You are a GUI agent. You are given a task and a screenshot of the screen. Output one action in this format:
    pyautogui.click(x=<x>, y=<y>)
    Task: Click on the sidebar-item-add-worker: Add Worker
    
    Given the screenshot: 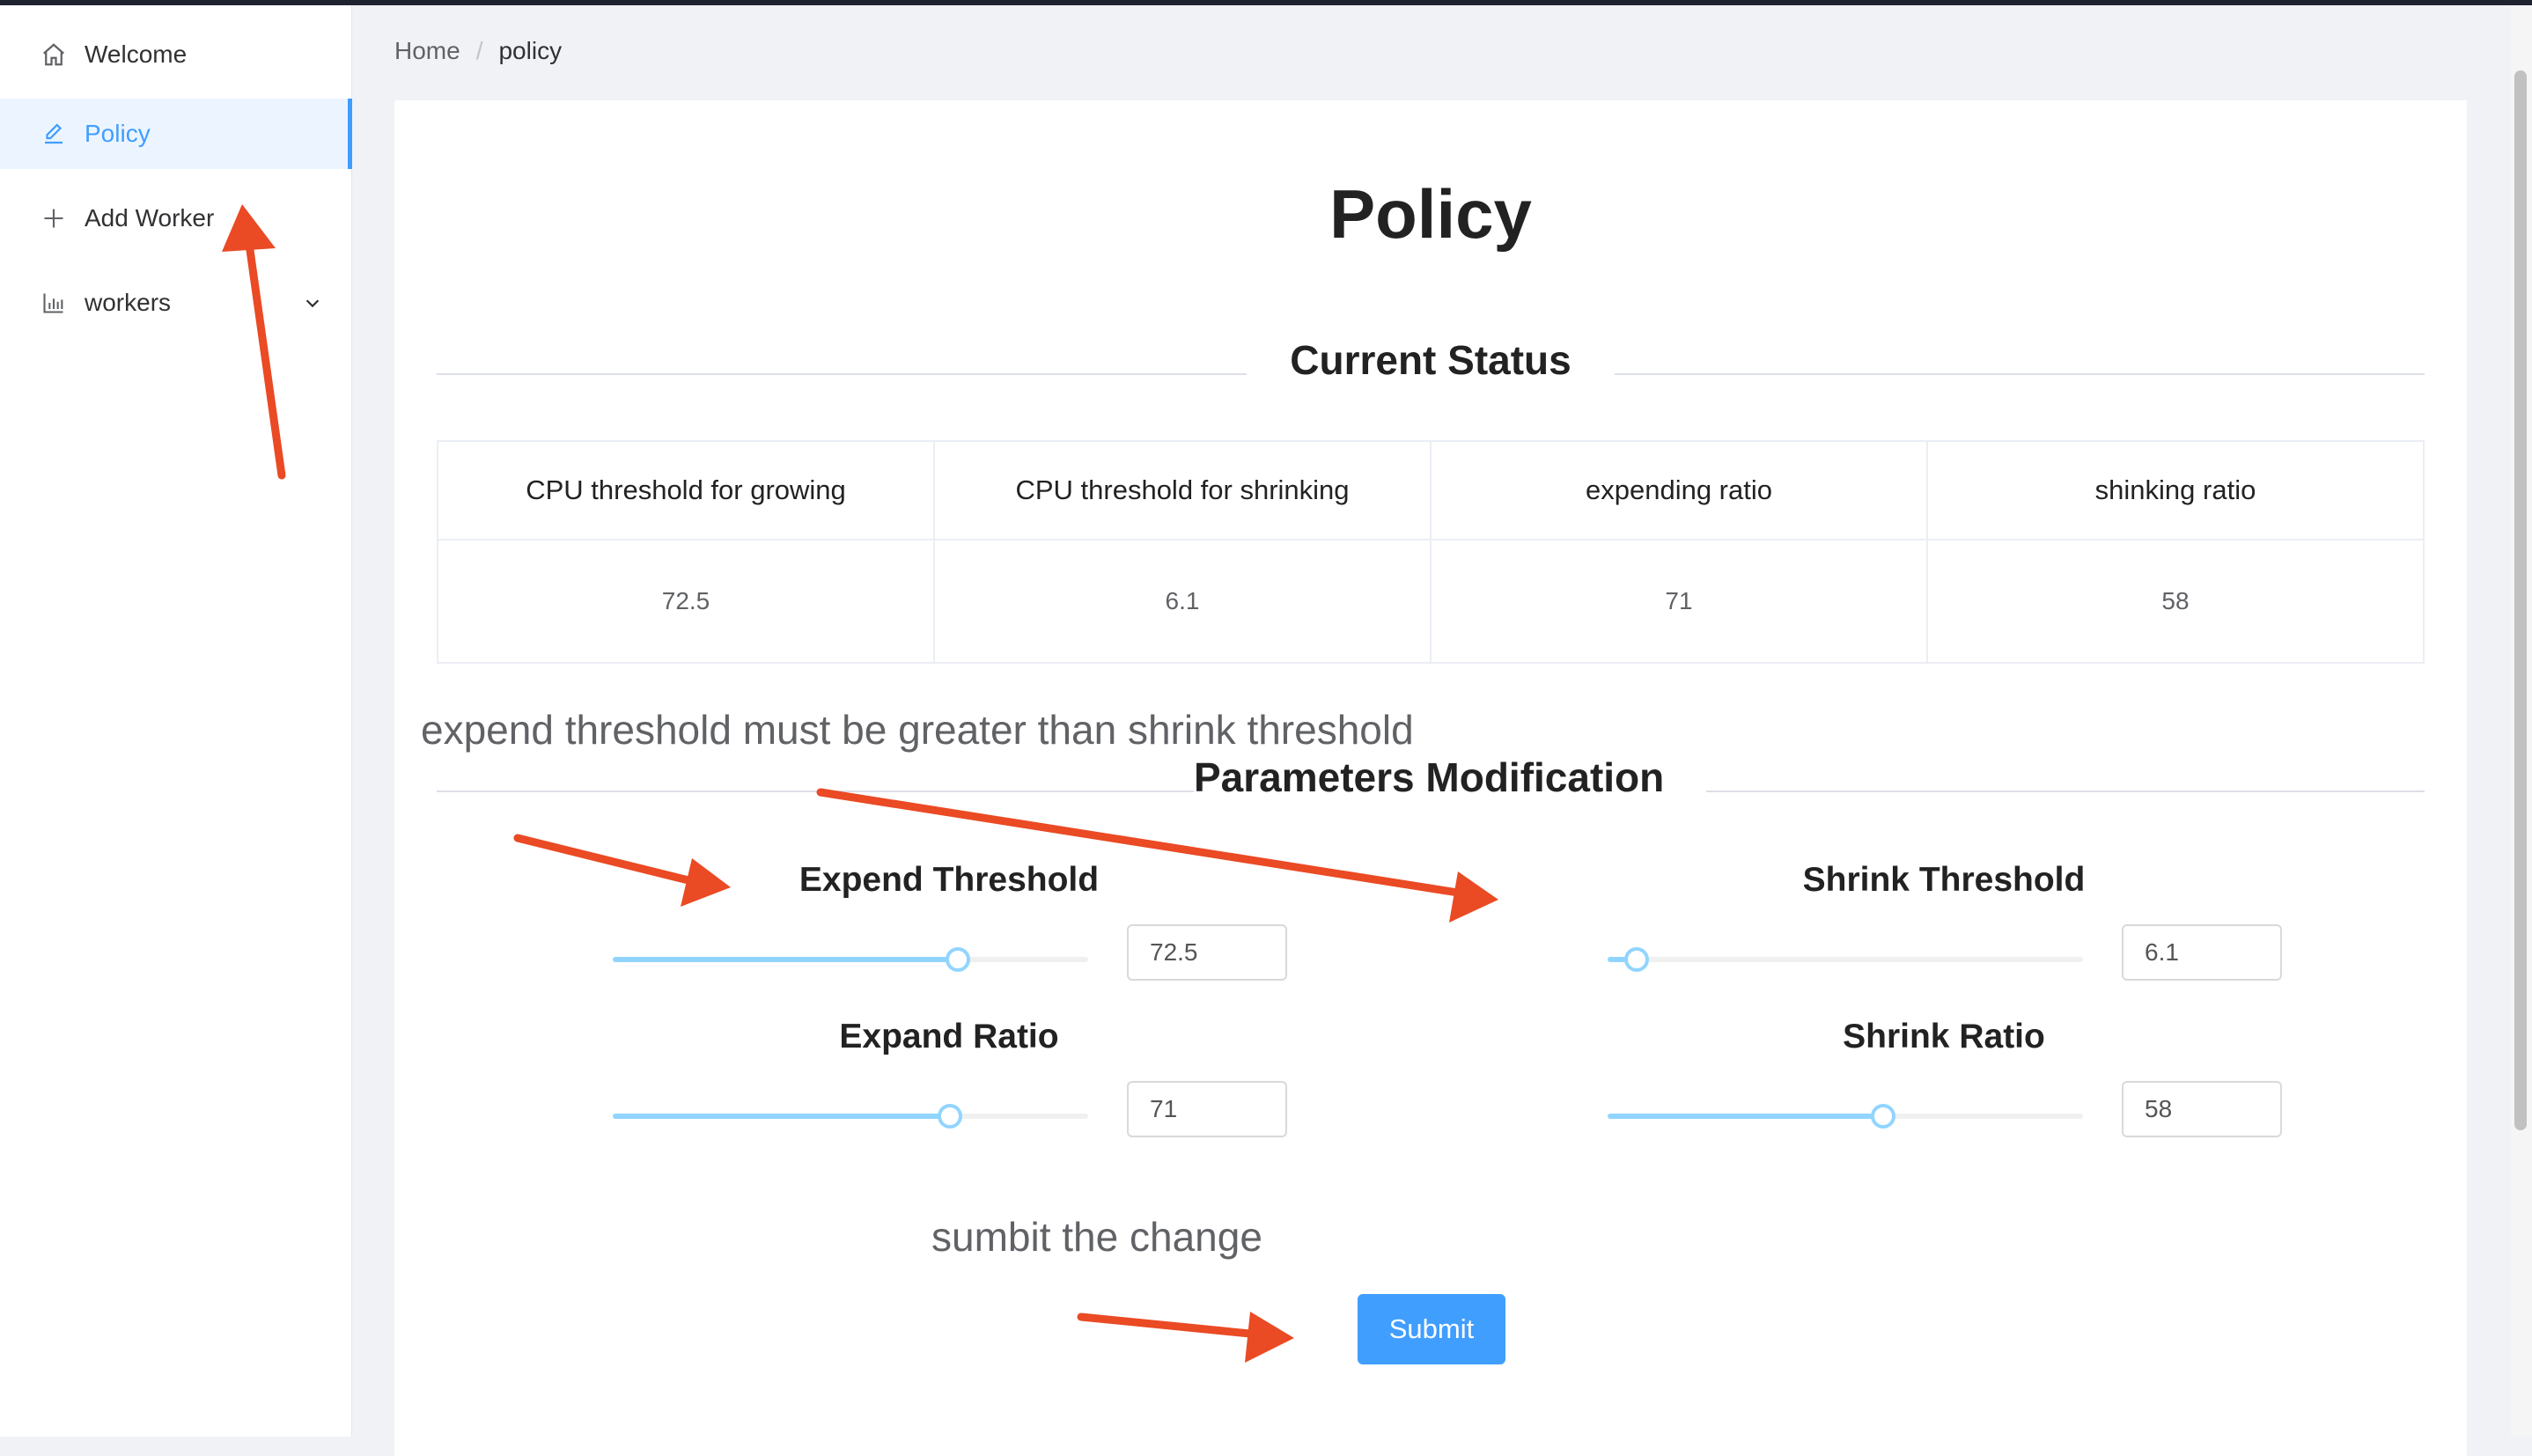 What is the action you would take?
    pyautogui.click(x=176, y=218)
    